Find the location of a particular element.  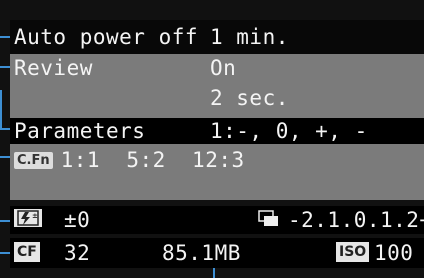

review-time-value: 2 sec. is located at coordinates (249, 98).